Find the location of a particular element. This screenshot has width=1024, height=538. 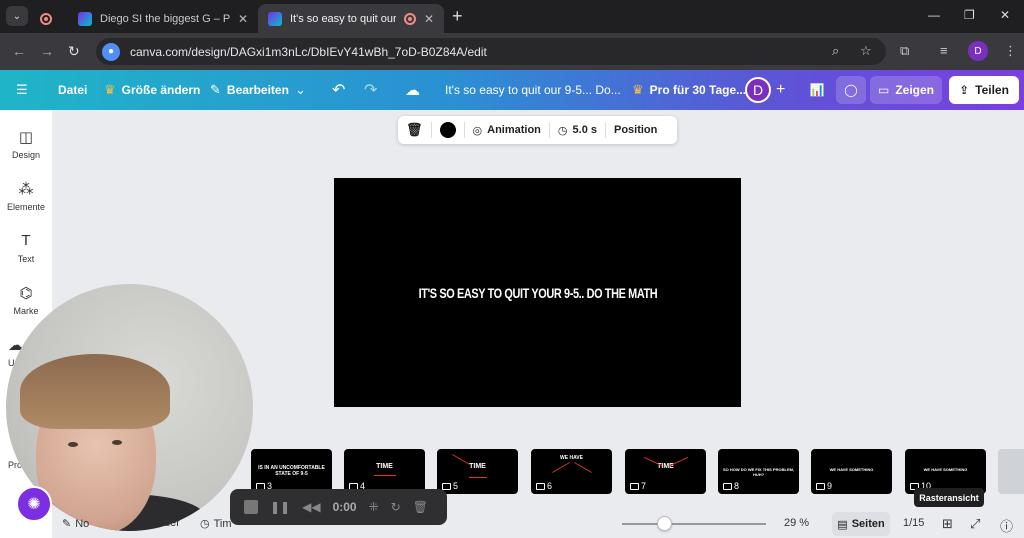

grid-view-icon: ⊞ is located at coordinates (947, 524).